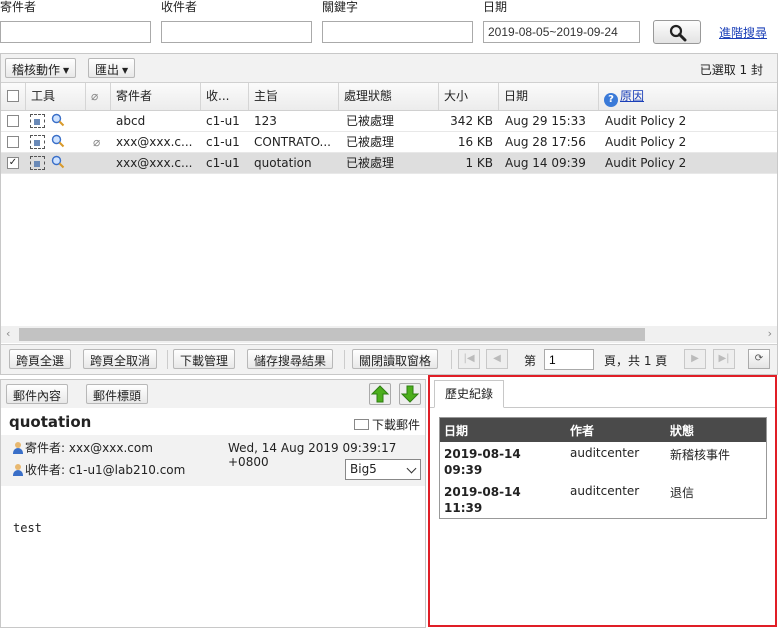  What do you see at coordinates (482, 462) in the screenshot?
I see `history-date: 2019-08-14 09:39` at bounding box center [482, 462].